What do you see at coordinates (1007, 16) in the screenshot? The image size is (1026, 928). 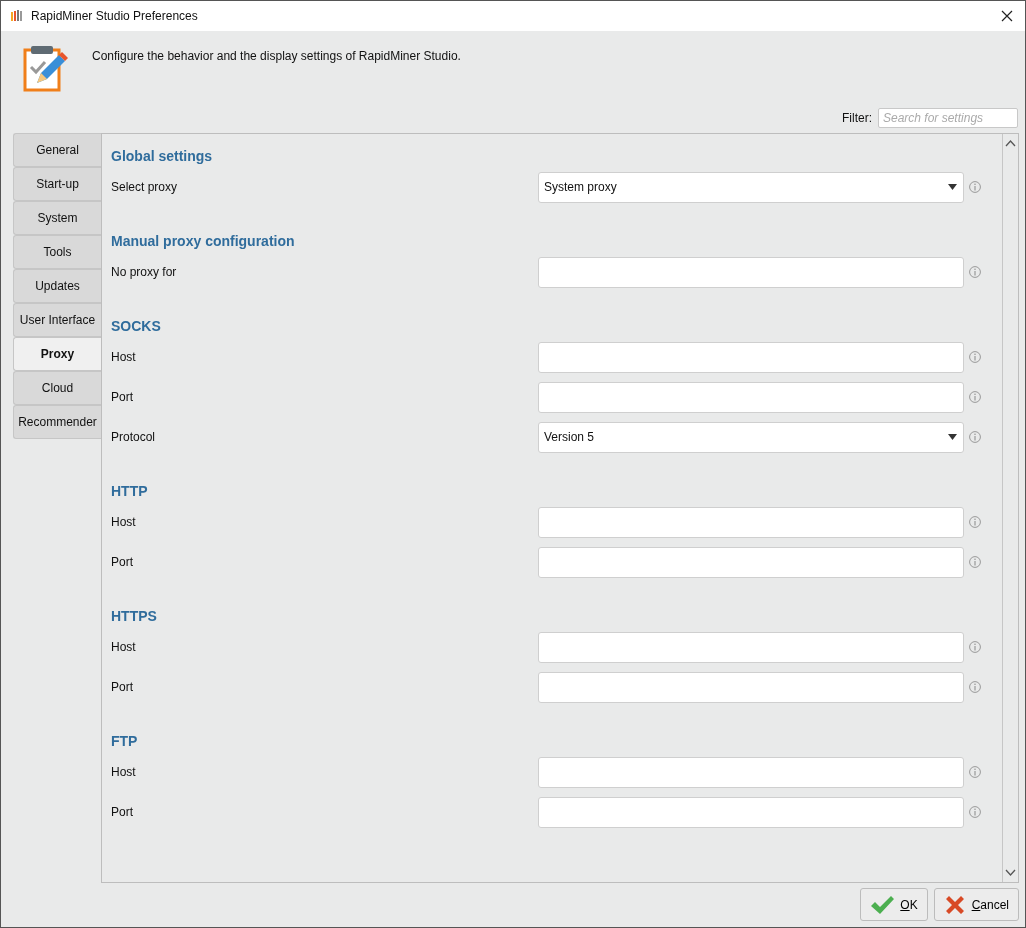 I see `close-icon` at bounding box center [1007, 16].